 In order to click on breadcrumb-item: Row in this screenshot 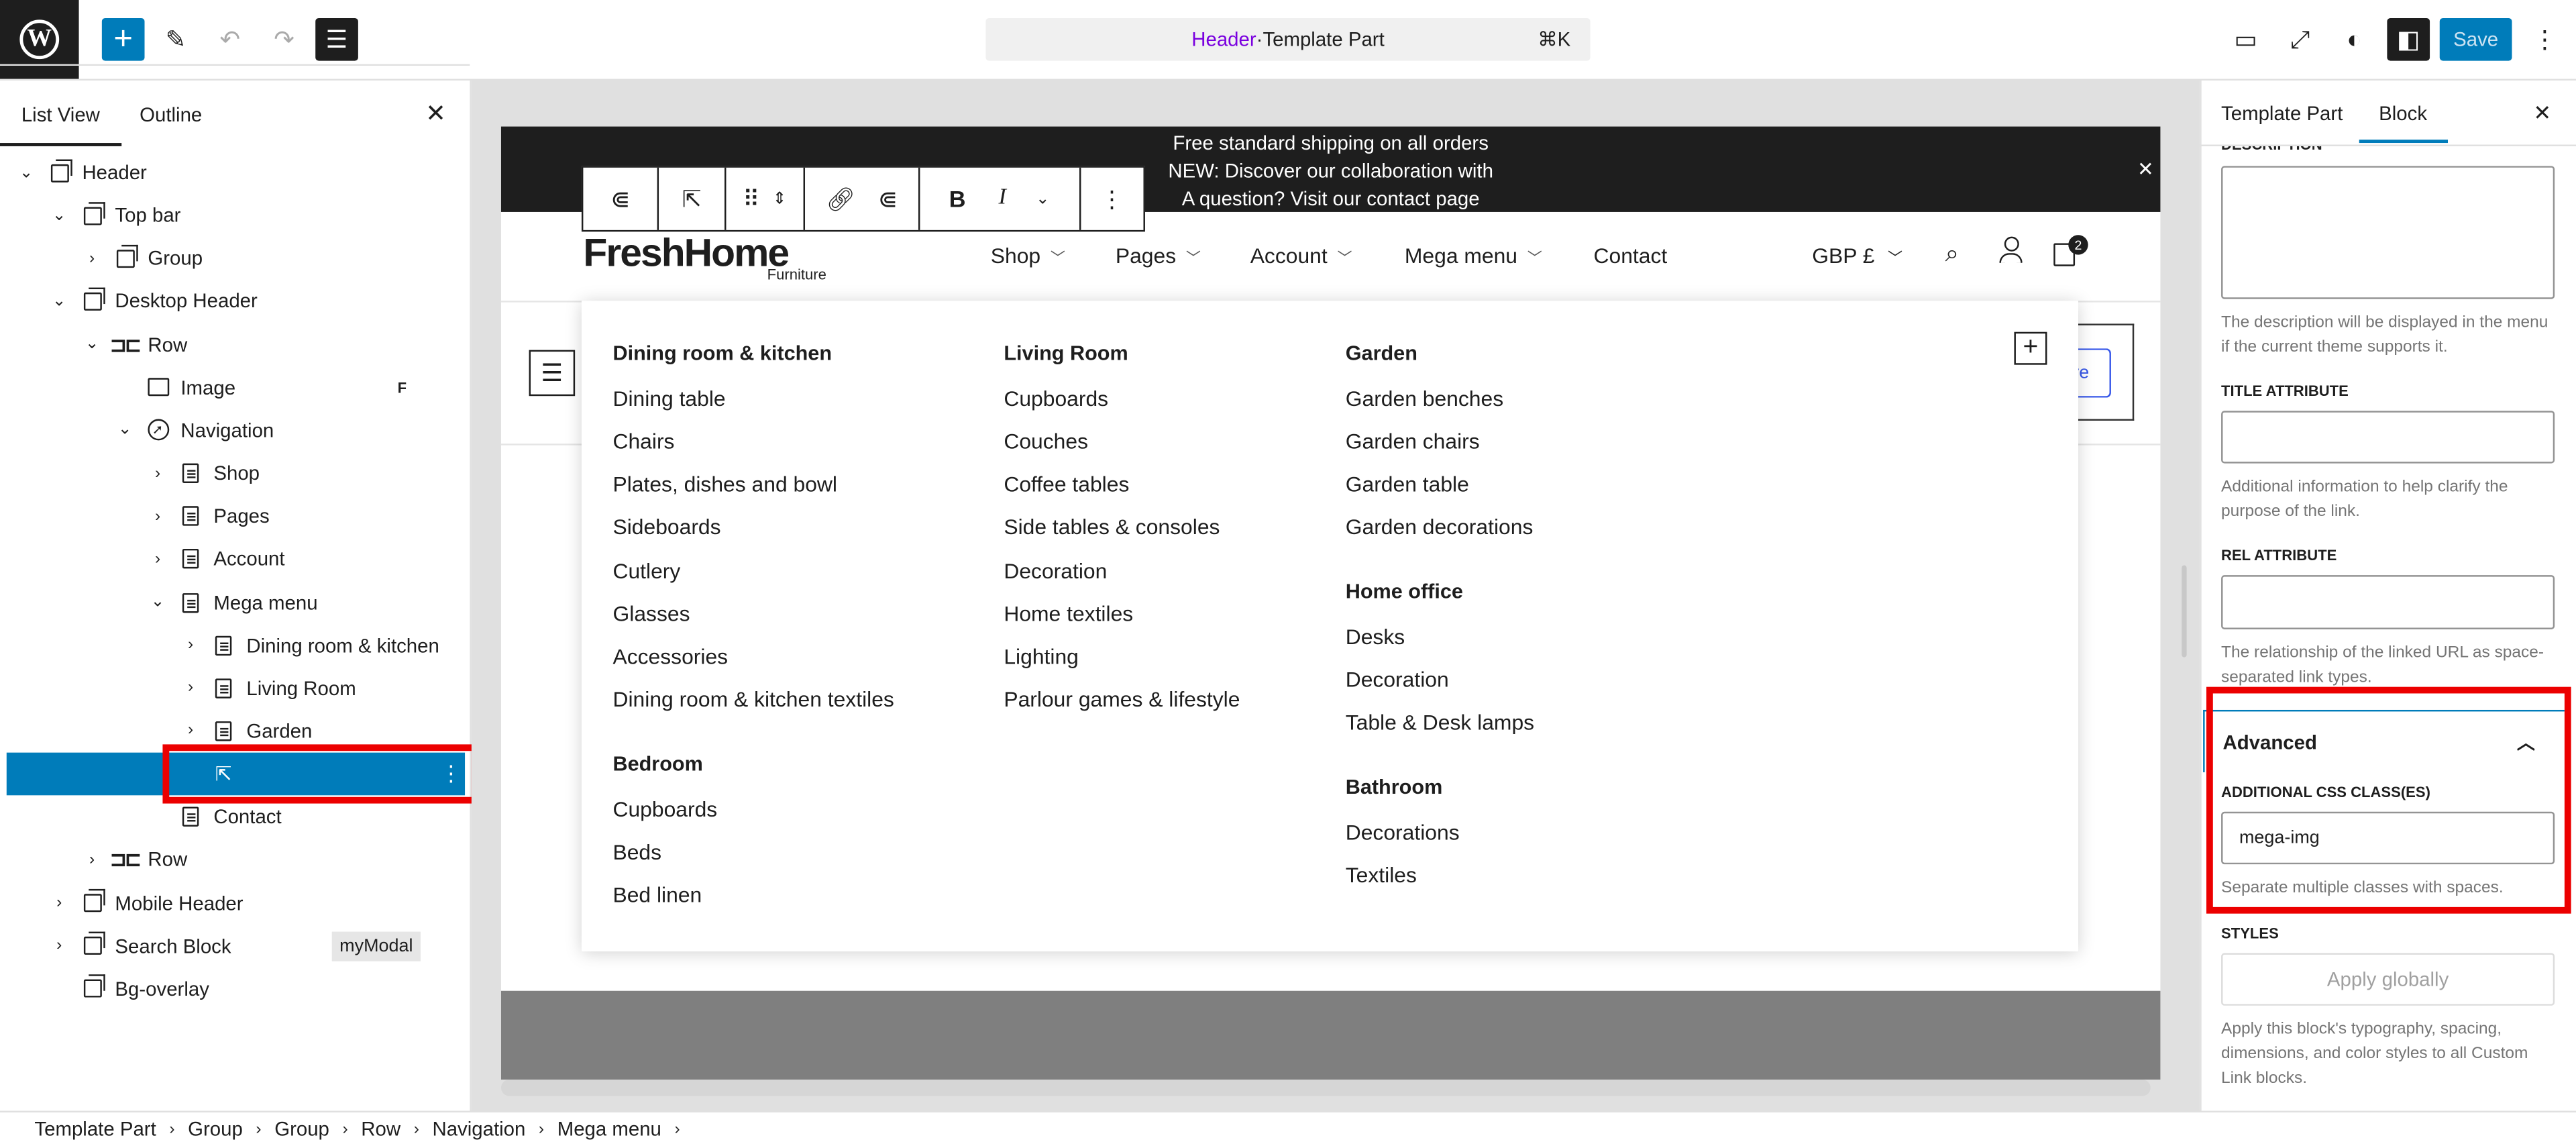, I will do `click(380, 1129)`.